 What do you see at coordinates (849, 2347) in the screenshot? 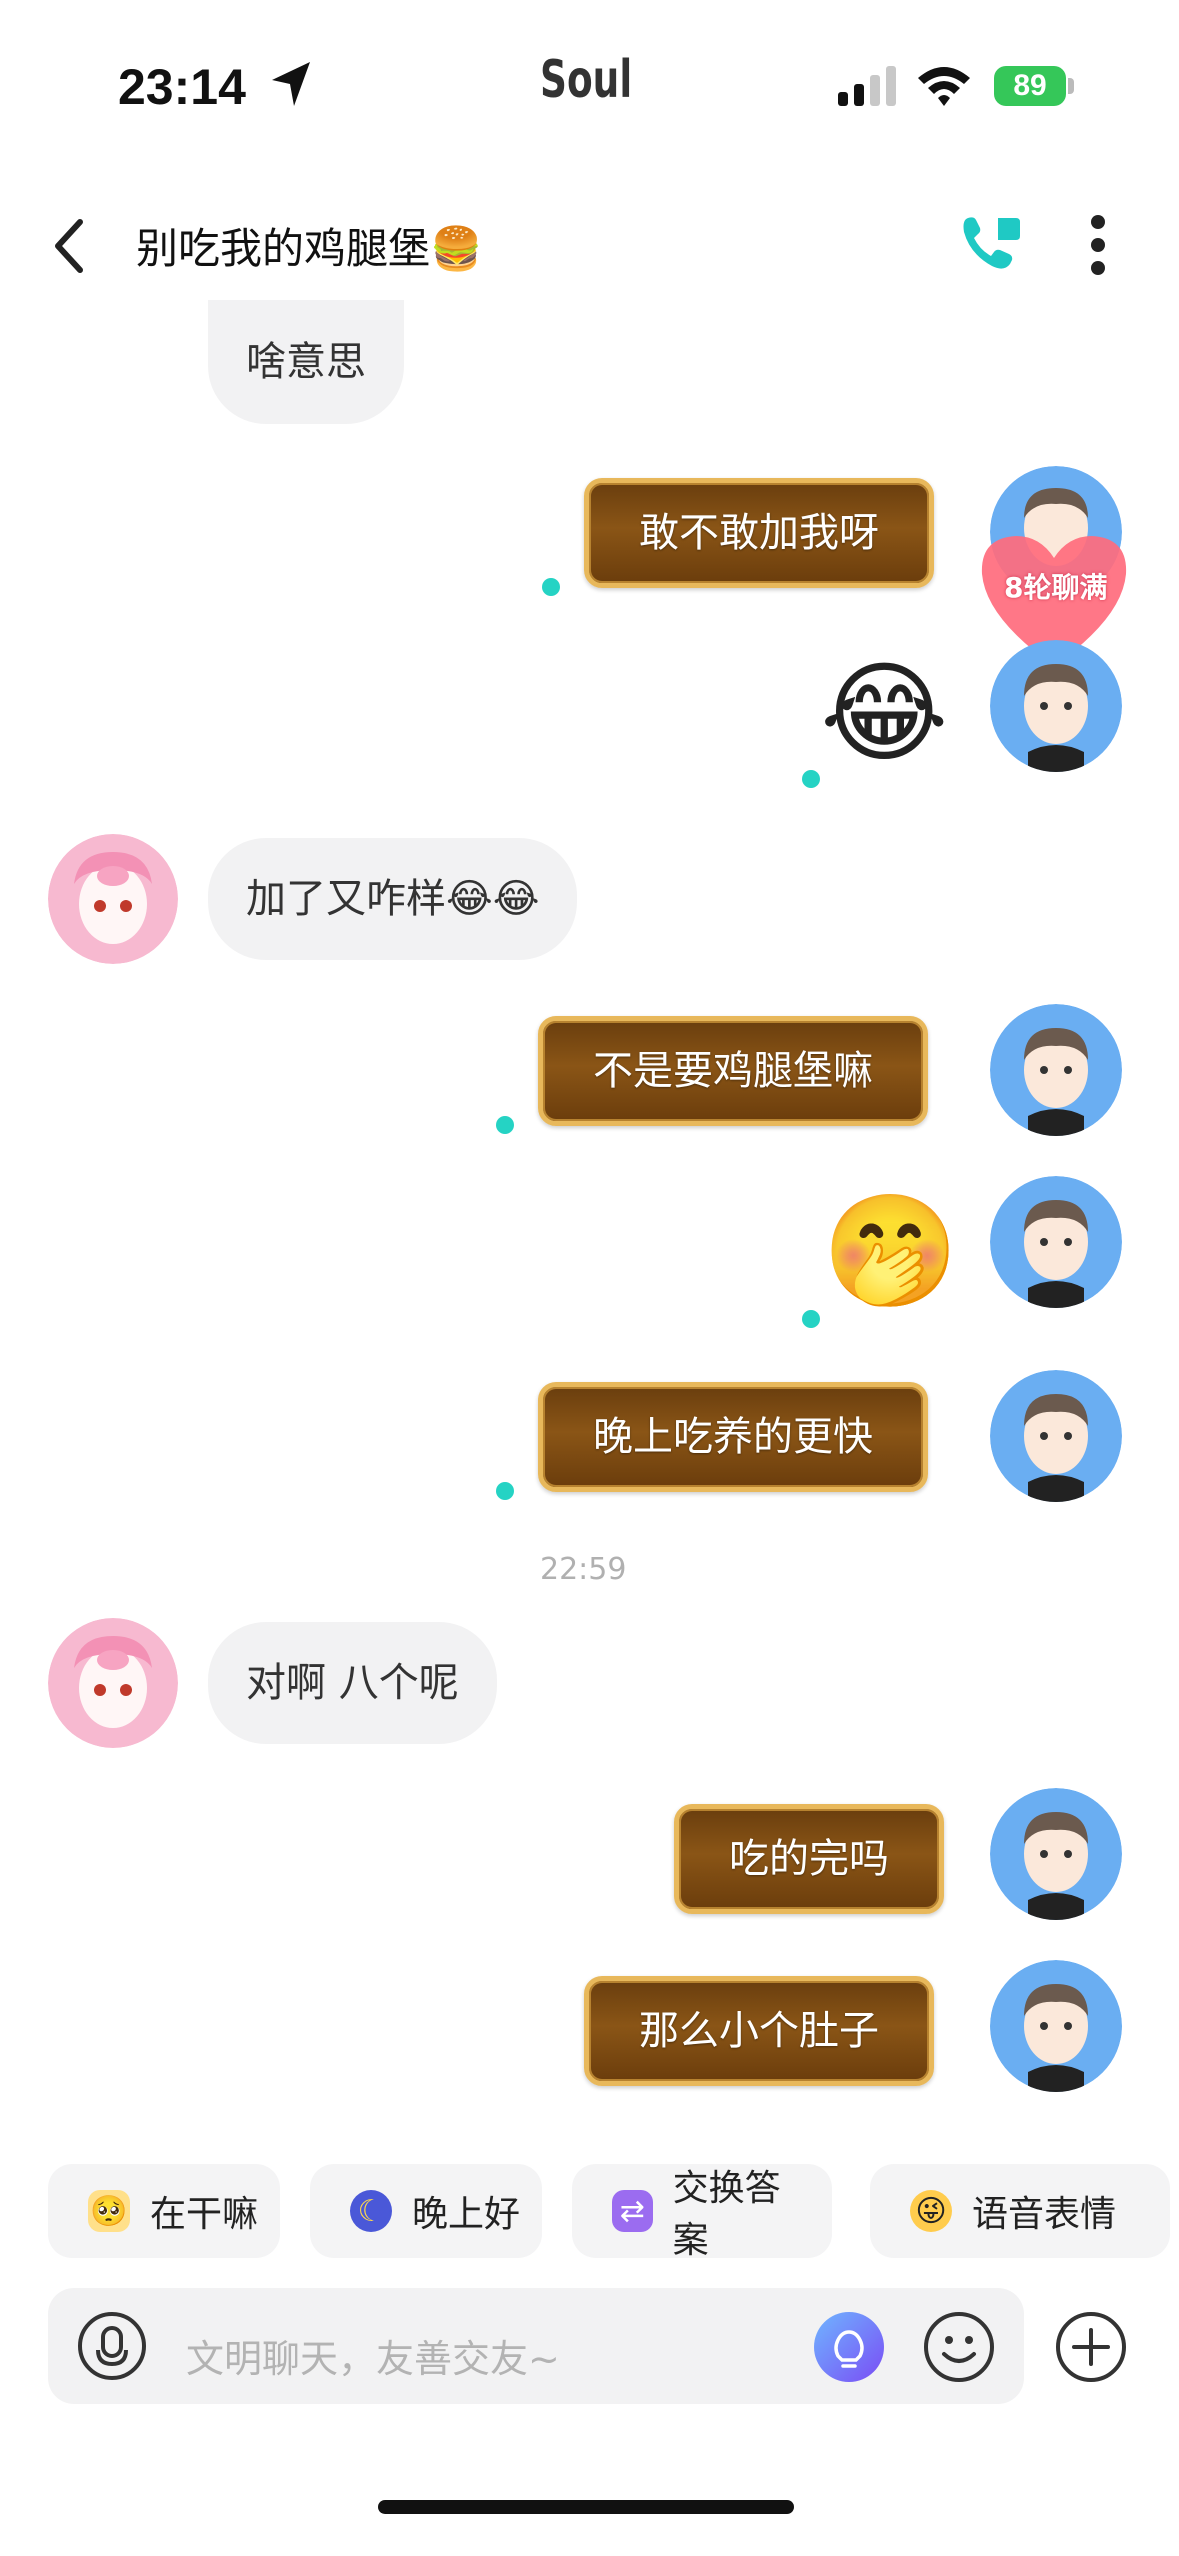
I see `ai-assistant-icon` at bounding box center [849, 2347].